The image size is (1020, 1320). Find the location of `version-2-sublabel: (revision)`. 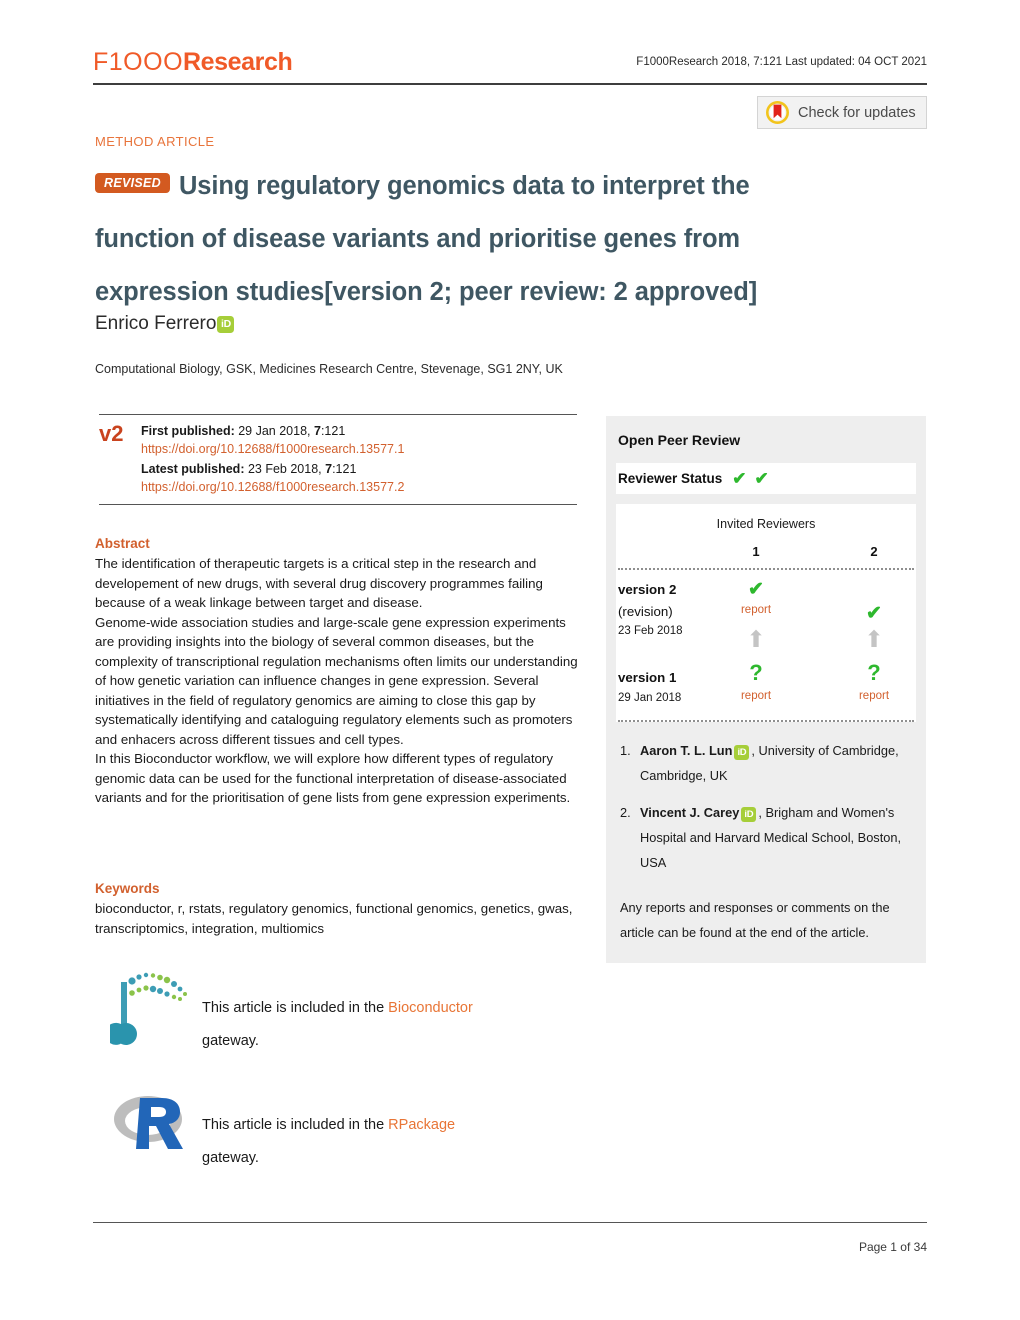

version-2-sublabel: (revision) is located at coordinates (645, 611).